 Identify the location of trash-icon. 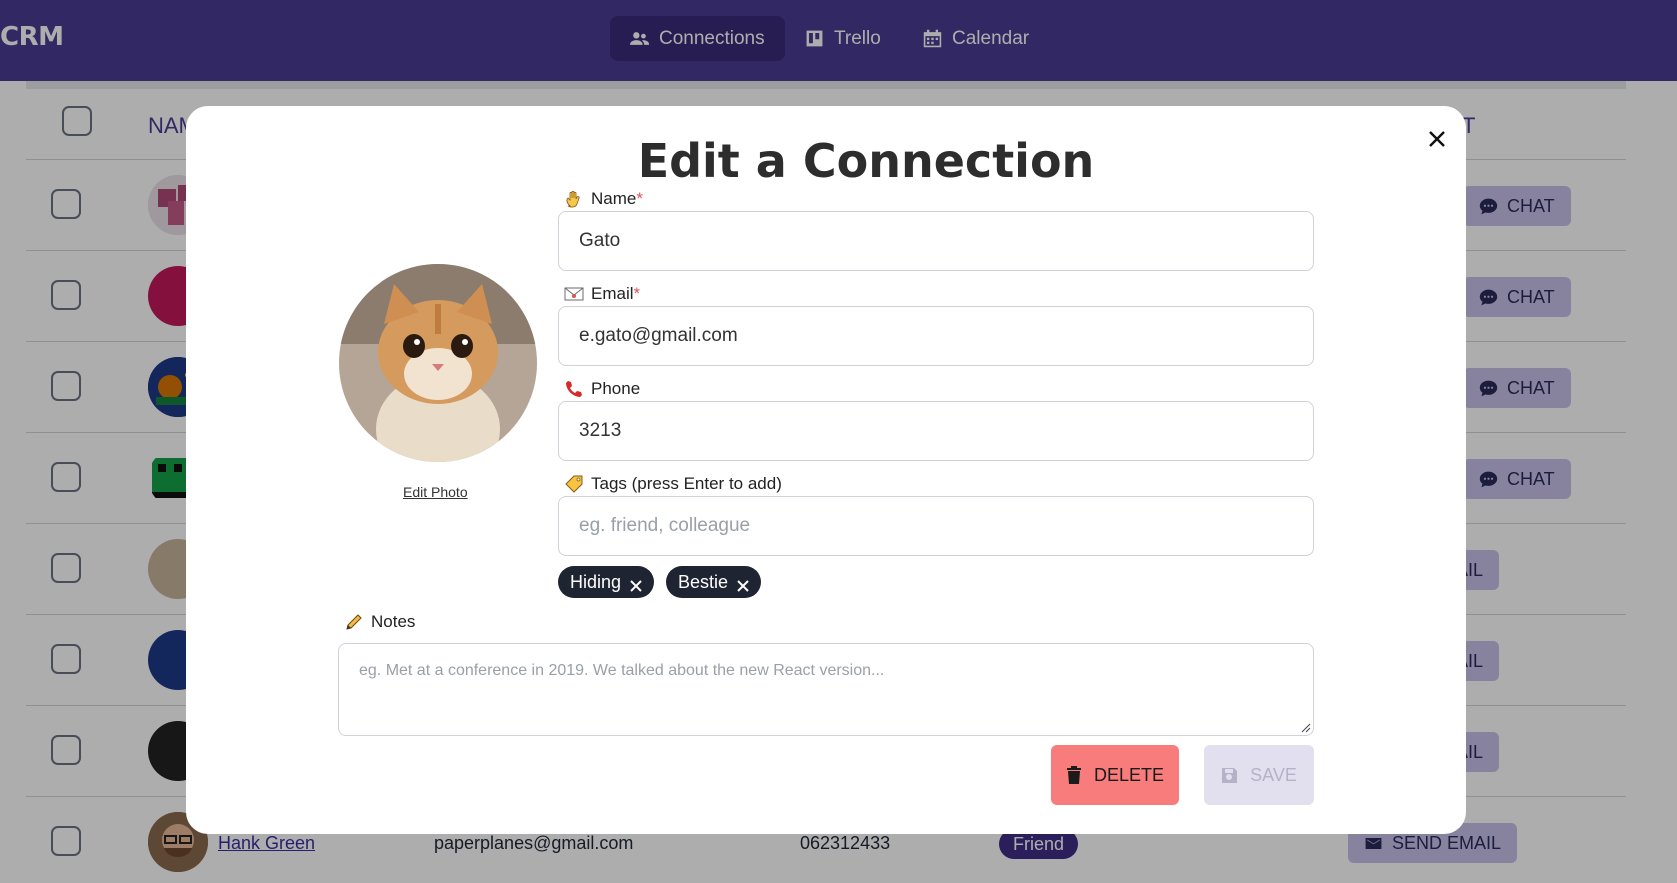
(1073, 775).